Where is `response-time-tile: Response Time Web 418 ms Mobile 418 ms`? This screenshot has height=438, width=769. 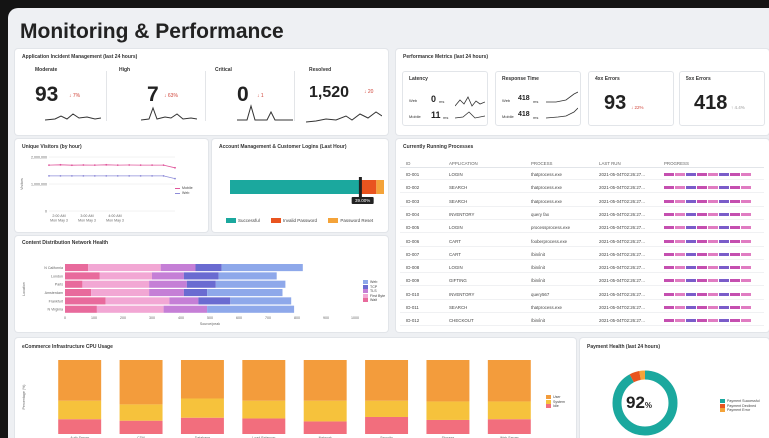 response-time-tile: Response Time Web 418 ms Mobile 418 ms is located at coordinates (538, 98).